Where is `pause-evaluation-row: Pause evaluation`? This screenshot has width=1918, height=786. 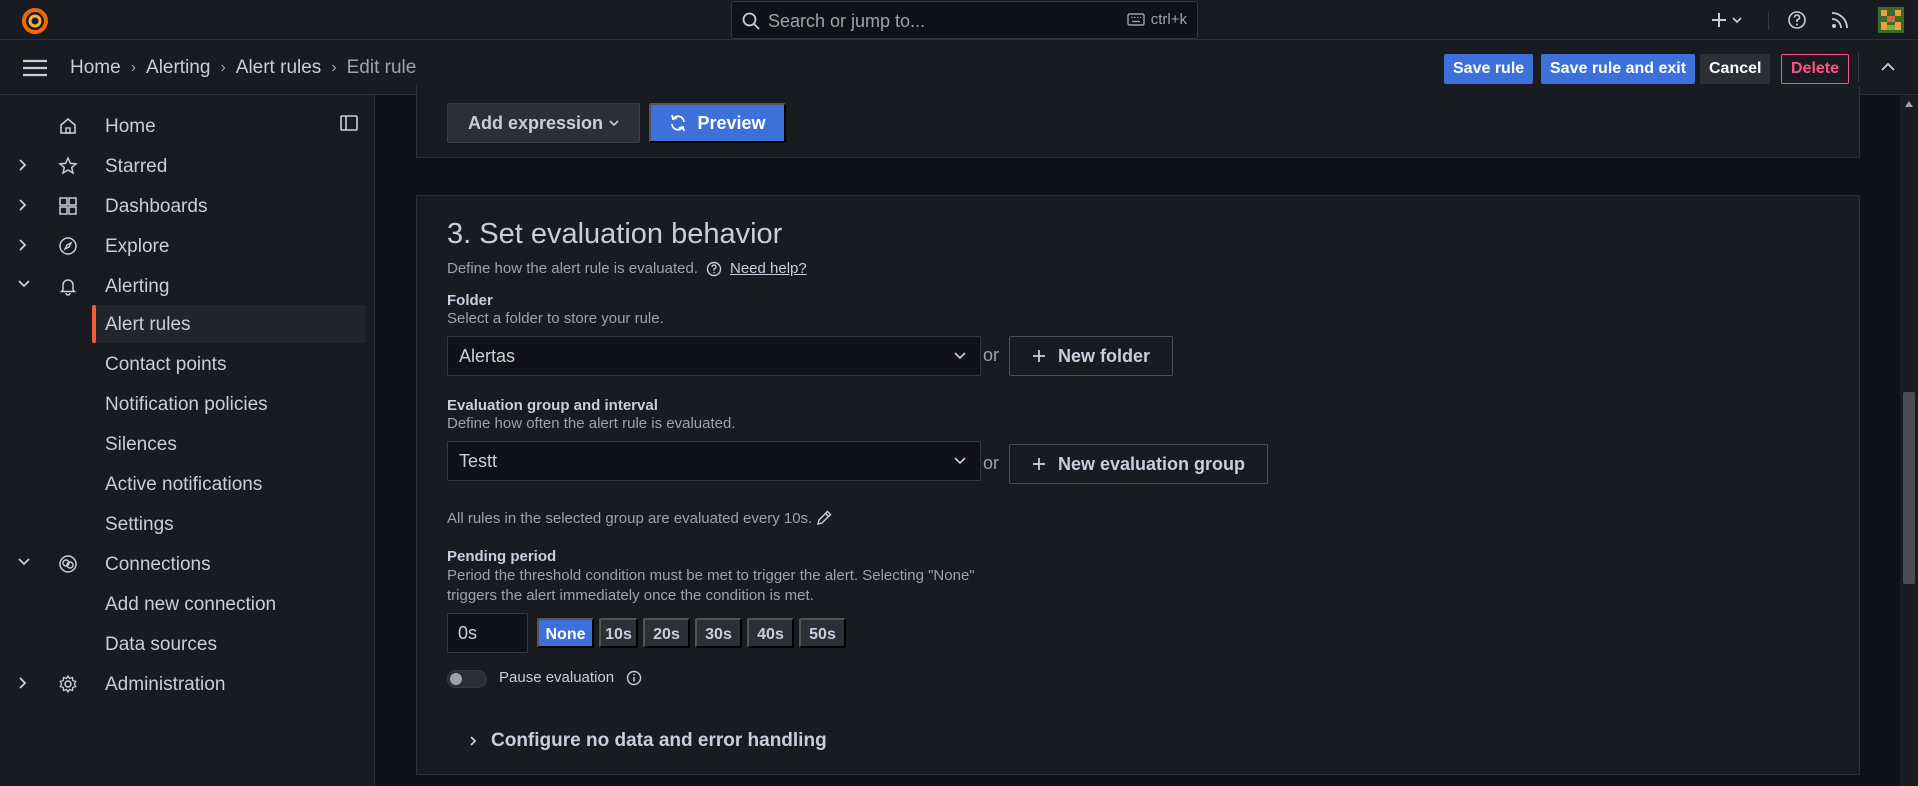
pause-evaluation-row: Pause evaluation is located at coordinates (570, 677).